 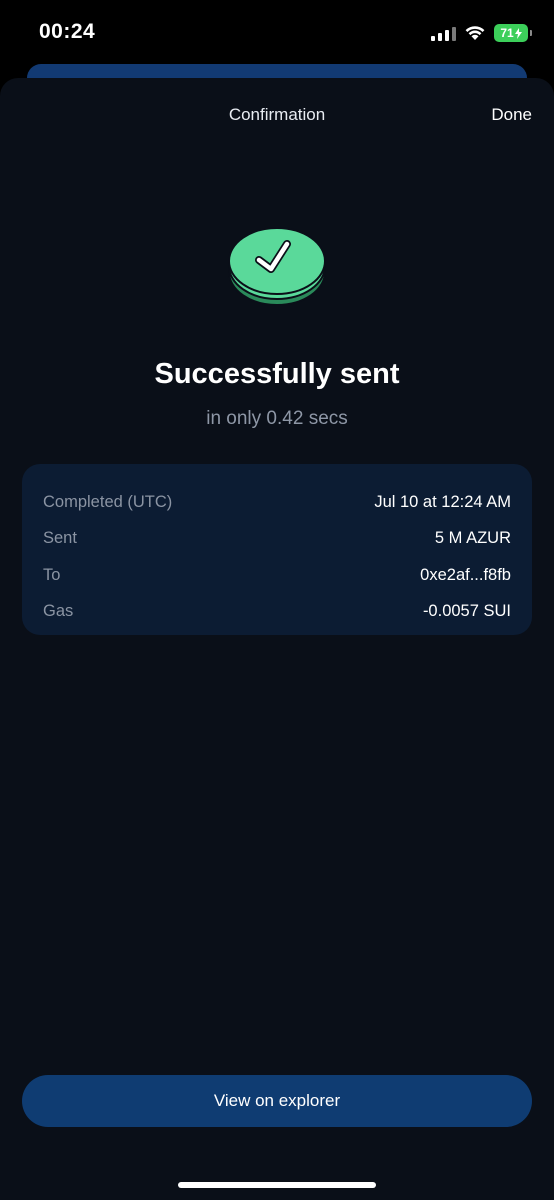 I want to click on charging-bolt-icon, so click(x=518, y=33).